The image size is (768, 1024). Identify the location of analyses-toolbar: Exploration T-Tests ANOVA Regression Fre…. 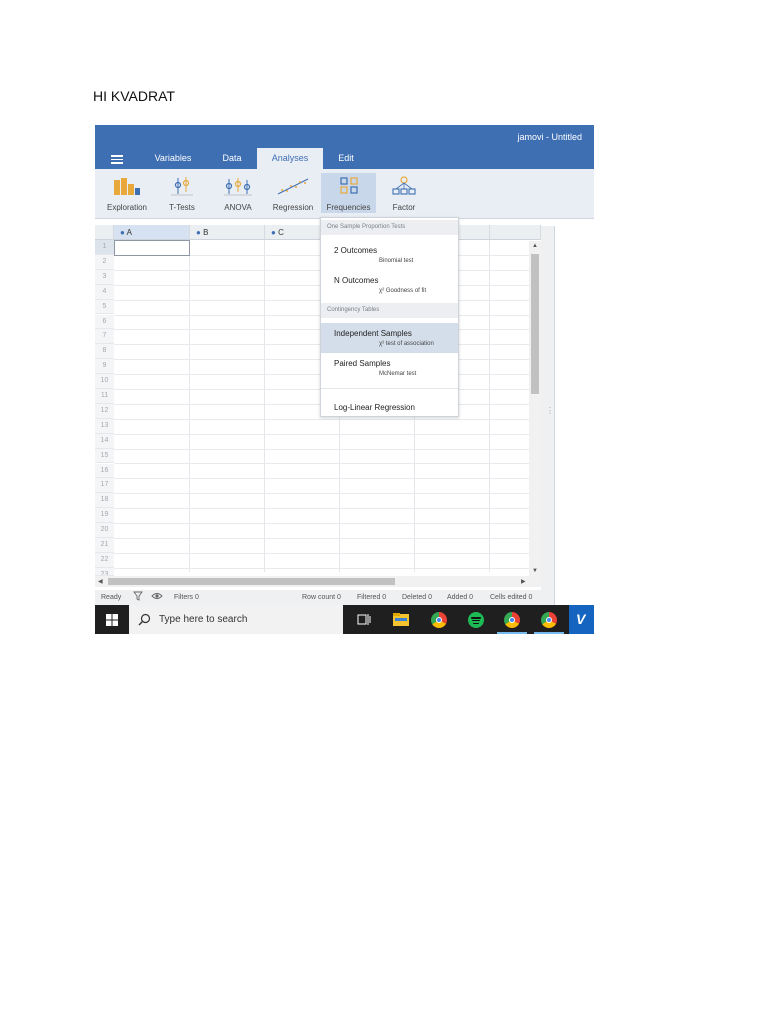
(344, 194).